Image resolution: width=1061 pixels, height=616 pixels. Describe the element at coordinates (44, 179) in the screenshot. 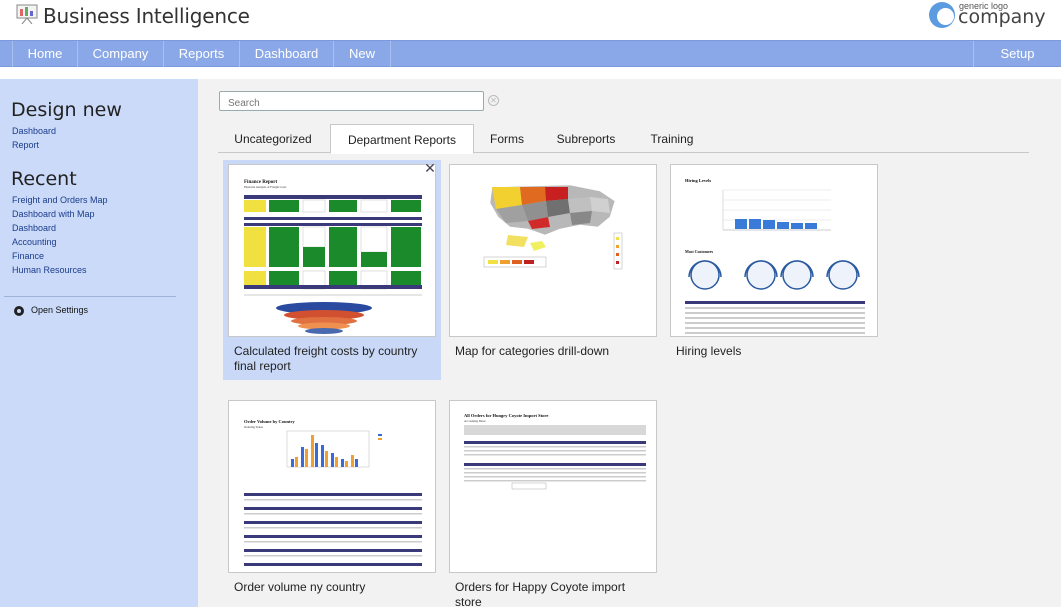

I see `recent-heading: Recent` at that location.